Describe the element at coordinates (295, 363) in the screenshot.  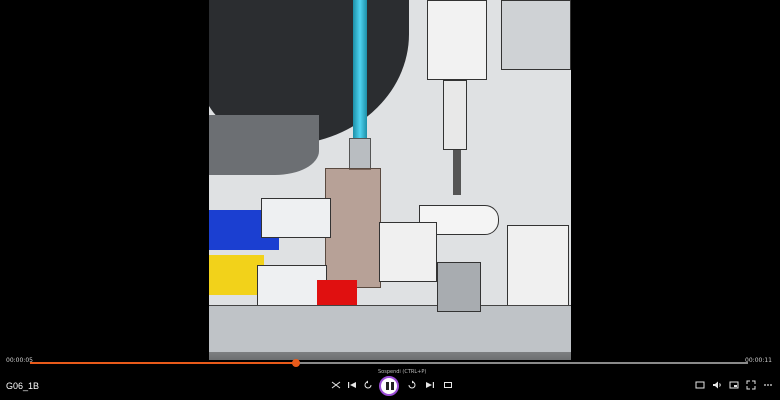
I see `seek-thumb` at that location.